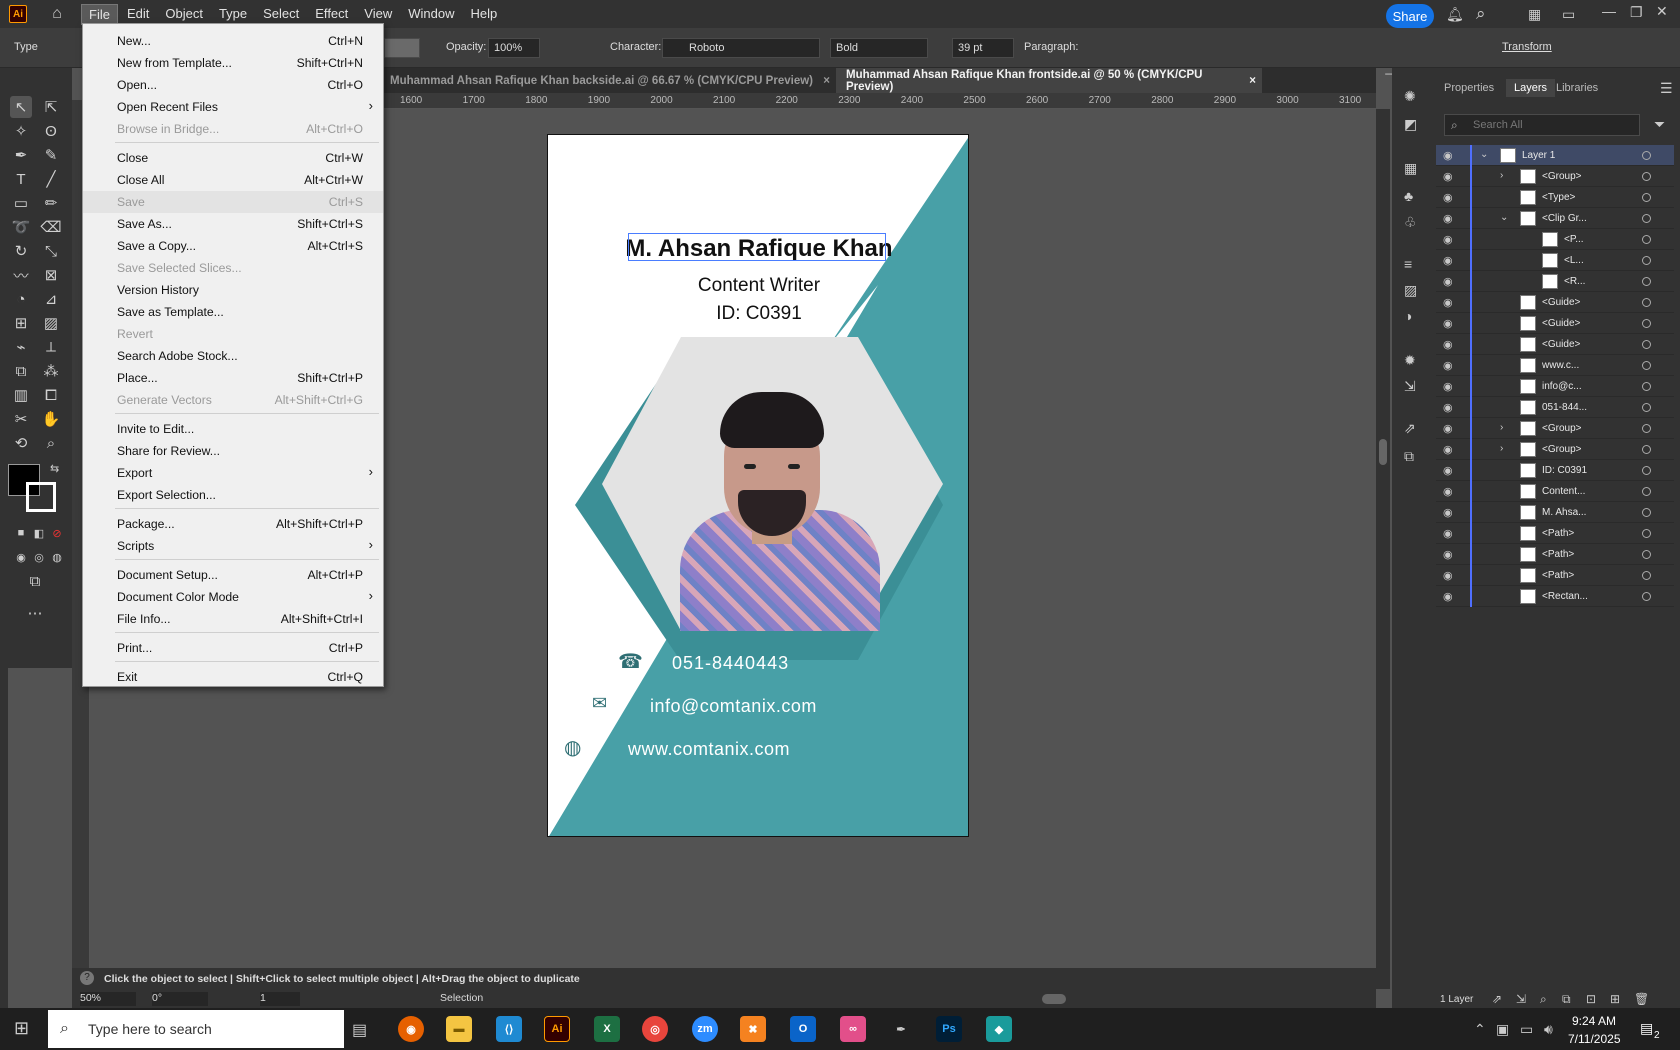 The height and width of the screenshot is (1050, 1680). I want to click on file-menu-item: Exit Ctrl+Q, so click(233, 677).